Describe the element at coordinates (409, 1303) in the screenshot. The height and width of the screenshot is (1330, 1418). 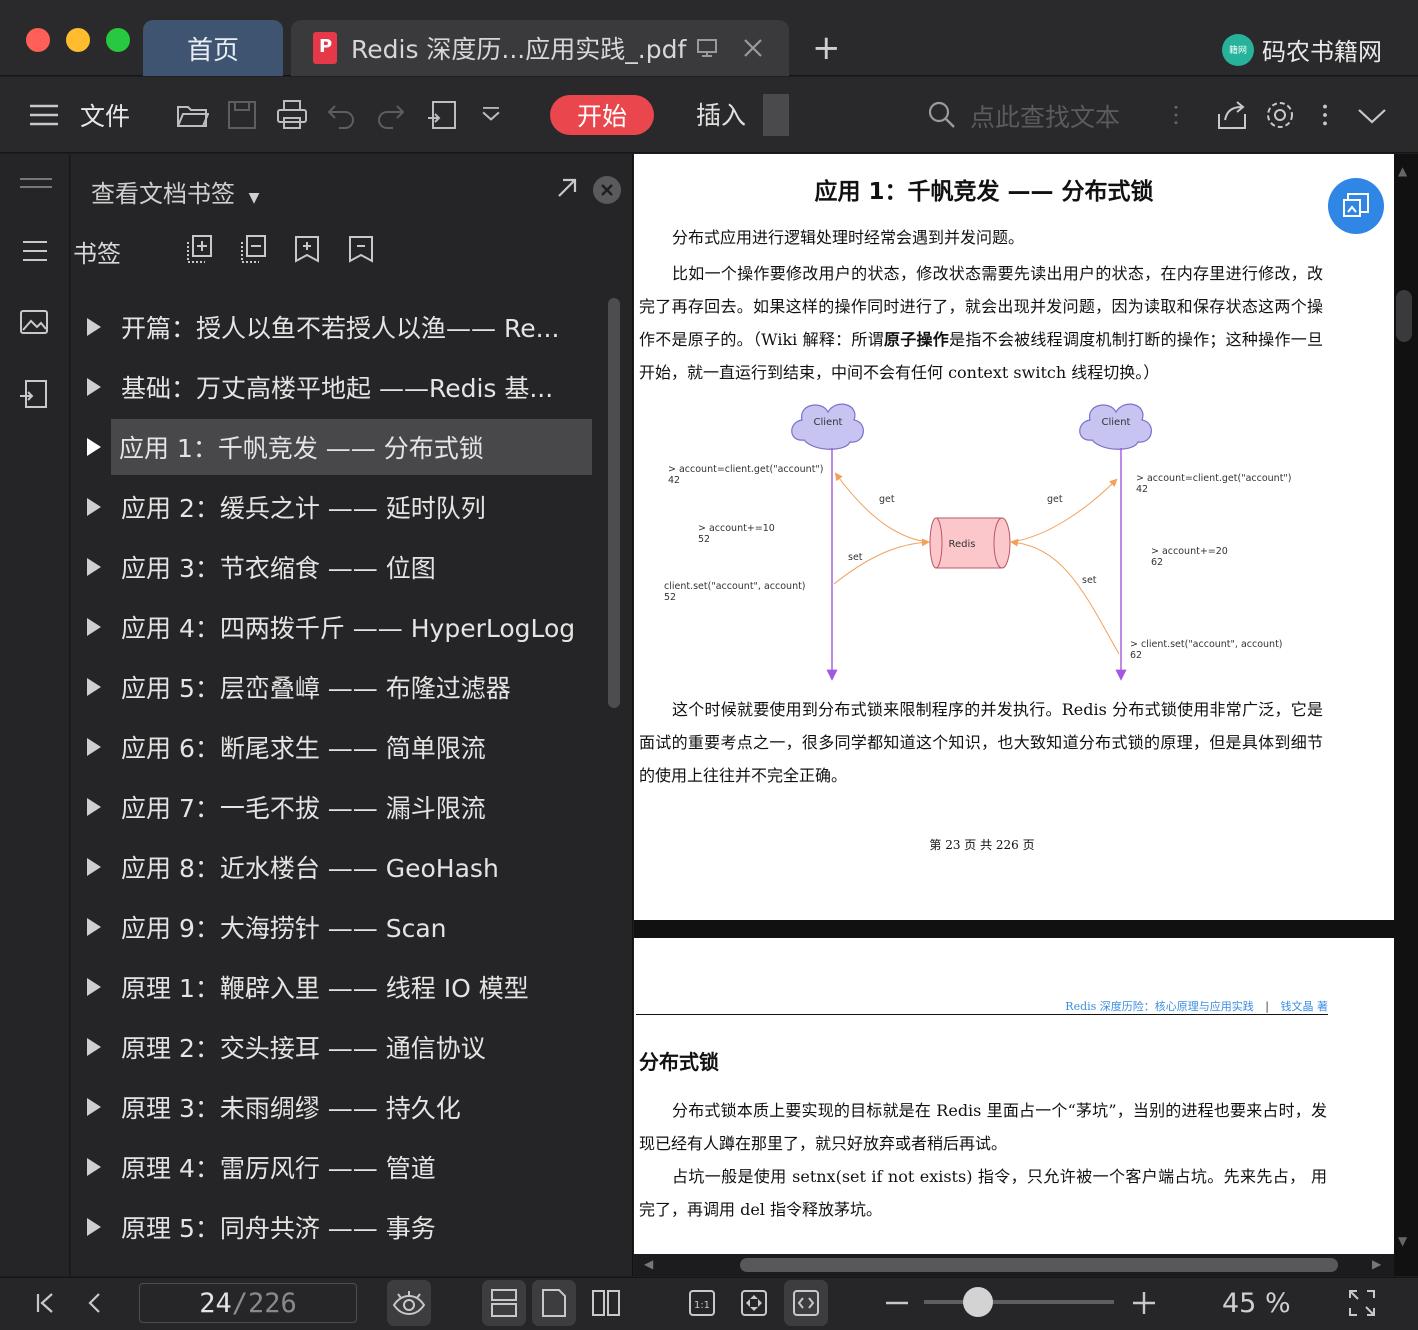
I see `eye-icon` at that location.